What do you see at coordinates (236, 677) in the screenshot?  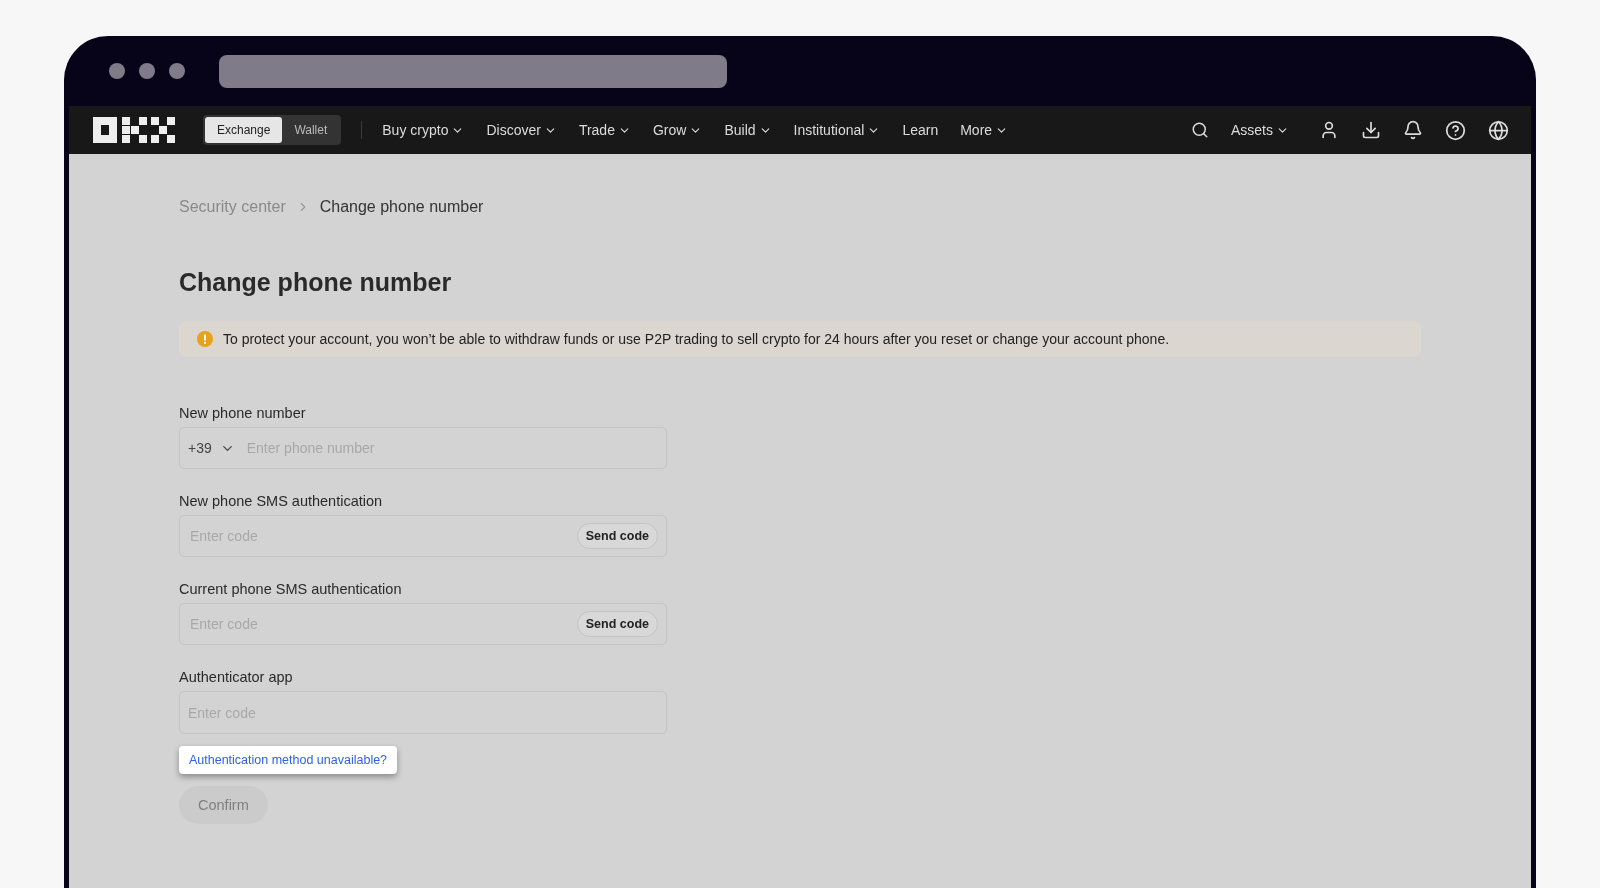 I see `field-label: Authenticator app` at bounding box center [236, 677].